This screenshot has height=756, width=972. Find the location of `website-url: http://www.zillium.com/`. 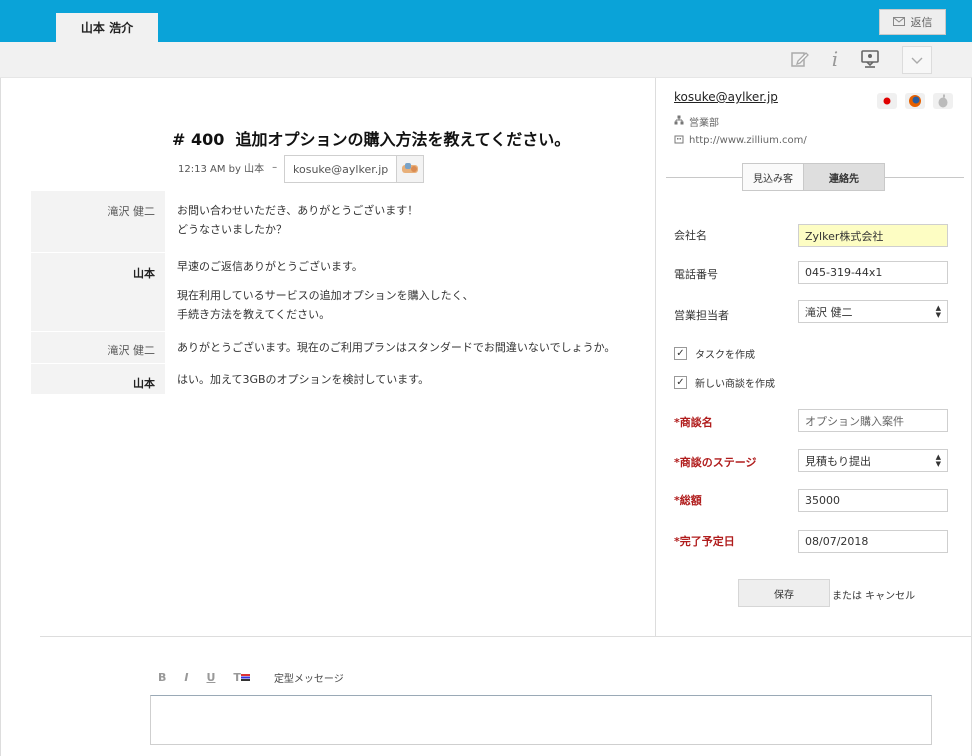

website-url: http://www.zillium.com/ is located at coordinates (748, 140).